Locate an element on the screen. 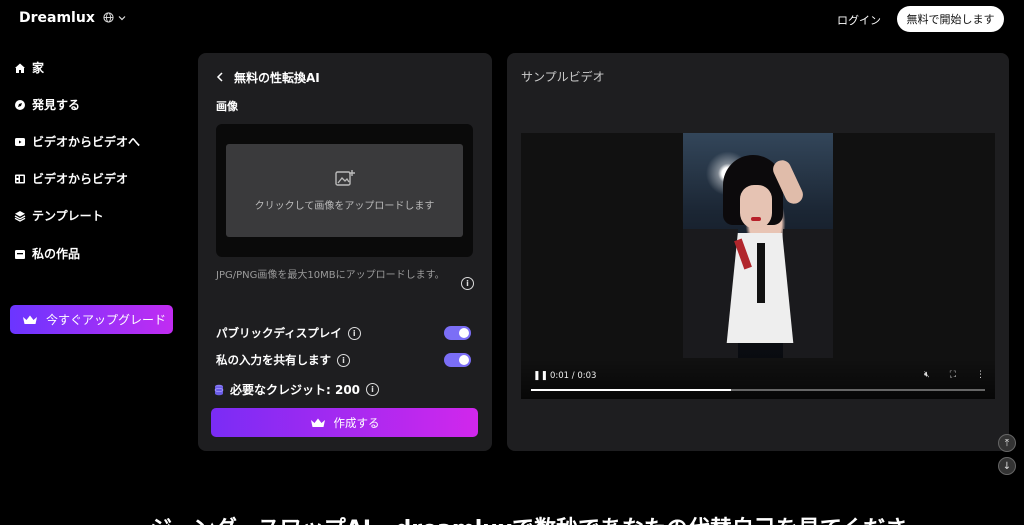  coin-stack-icon is located at coordinates (219, 389).